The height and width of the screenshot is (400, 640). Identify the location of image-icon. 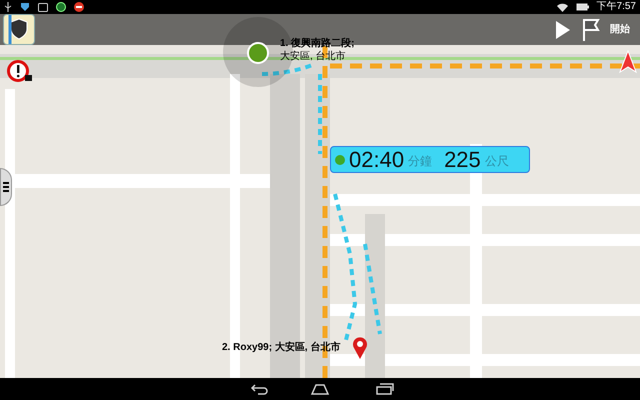
(43, 7).